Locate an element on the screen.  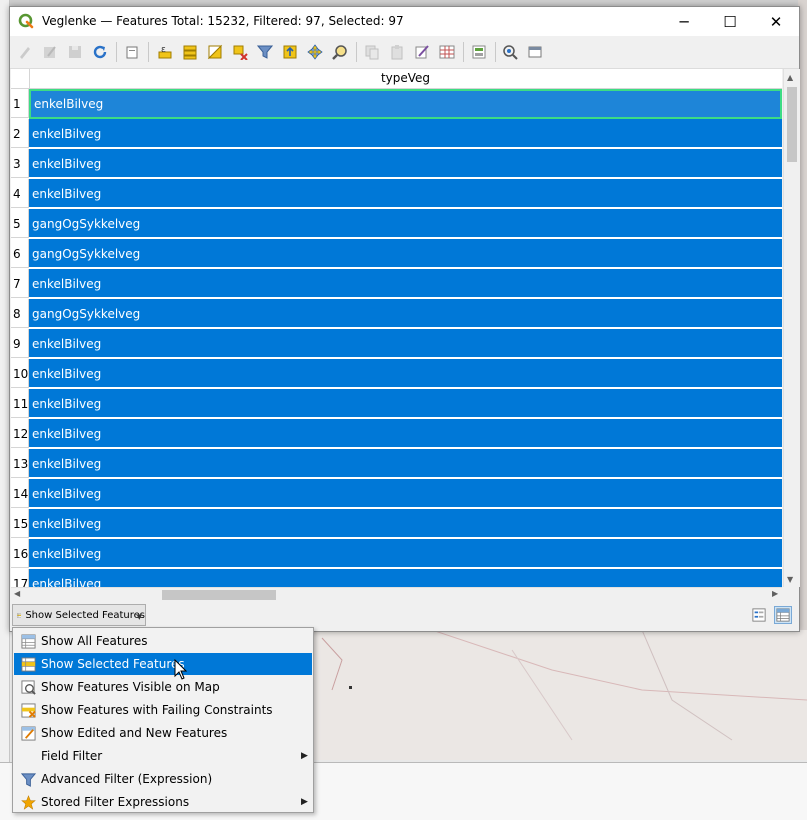
table-row: 13 enkelBilveg is located at coordinates (396, 464).